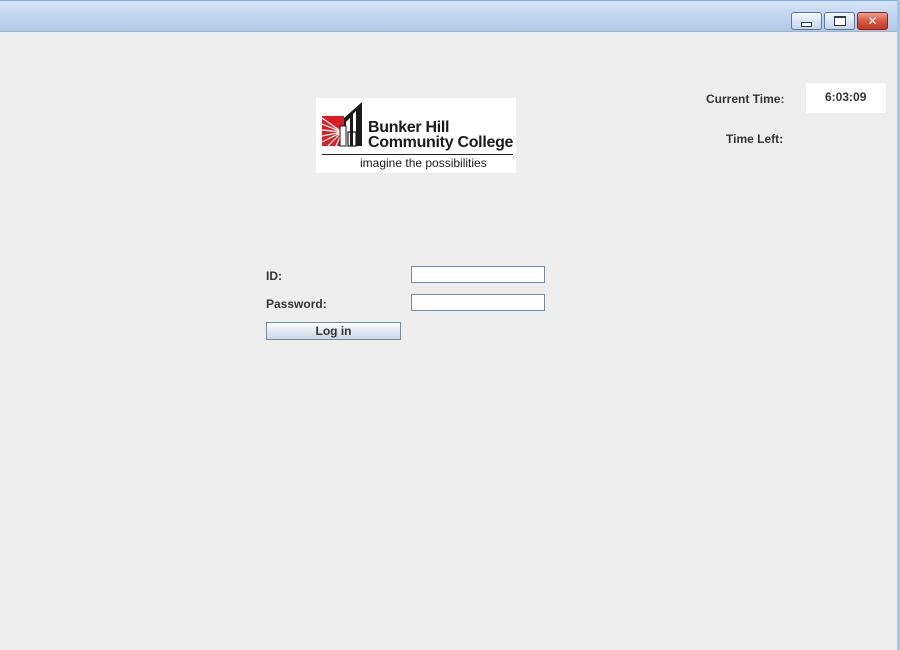 This screenshot has height=650, width=900. Describe the element at coordinates (417, 154) in the screenshot. I see `logo-divider` at that location.